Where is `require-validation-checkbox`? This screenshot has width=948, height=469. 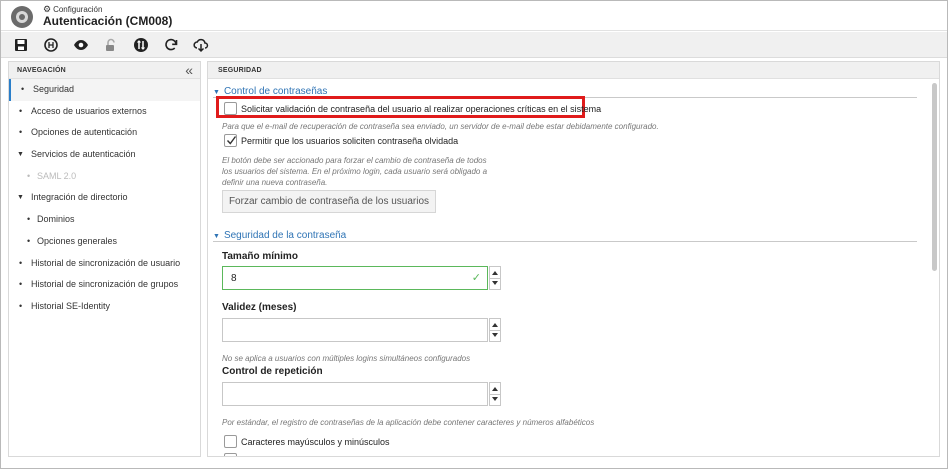 require-validation-checkbox is located at coordinates (230, 108).